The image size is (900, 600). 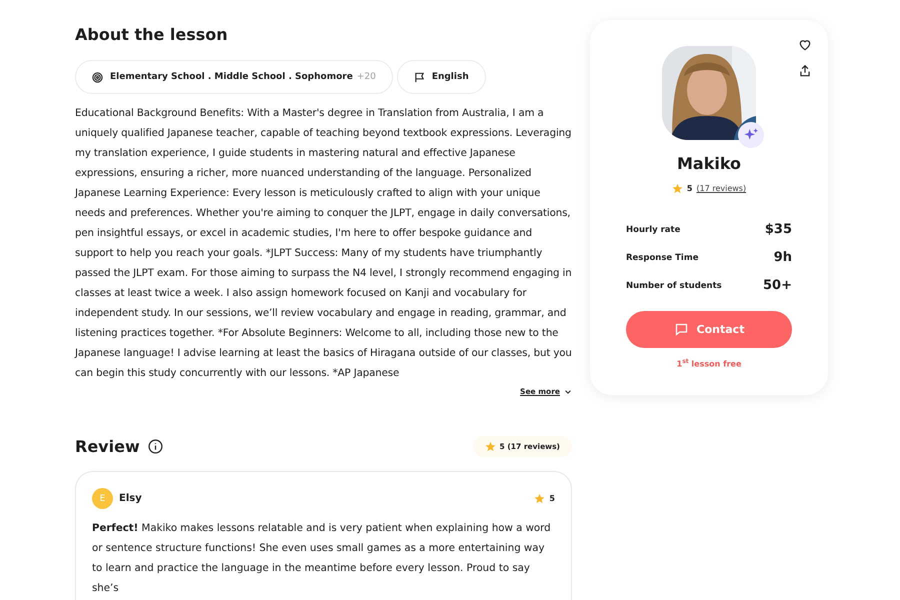 I want to click on stat-value: 9h, so click(x=783, y=257).